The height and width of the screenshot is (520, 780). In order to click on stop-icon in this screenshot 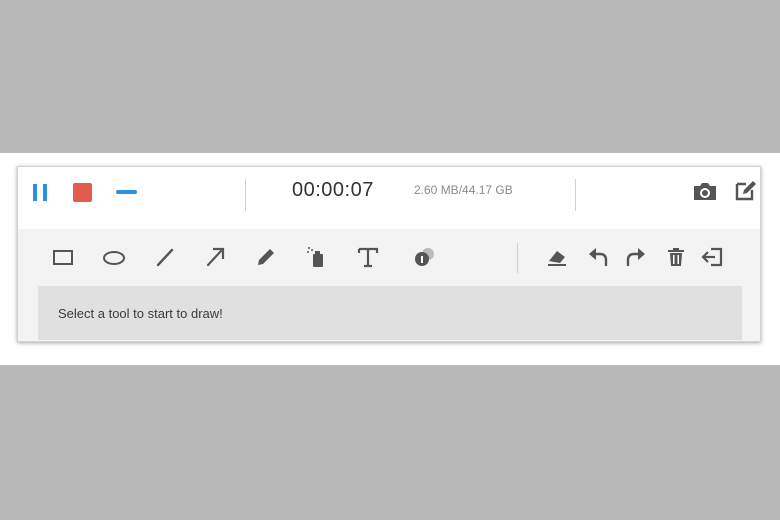, I will do `click(82, 192)`.